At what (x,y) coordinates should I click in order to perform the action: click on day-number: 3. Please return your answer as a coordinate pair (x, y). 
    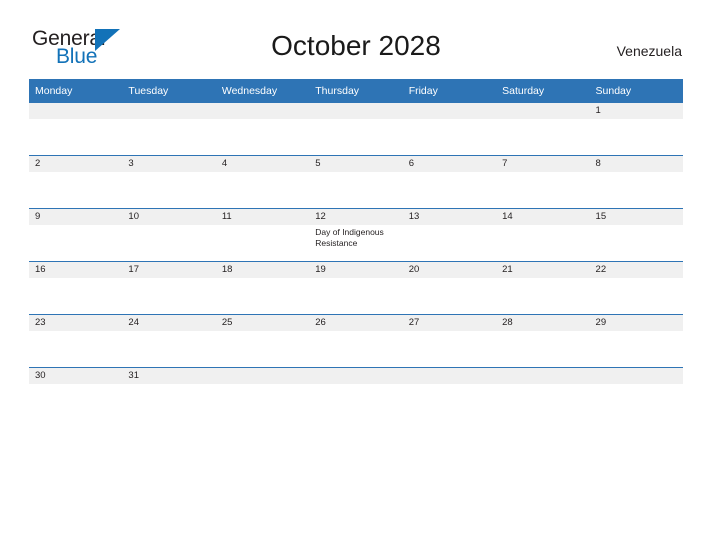
    Looking at the image, I should click on (169, 164).